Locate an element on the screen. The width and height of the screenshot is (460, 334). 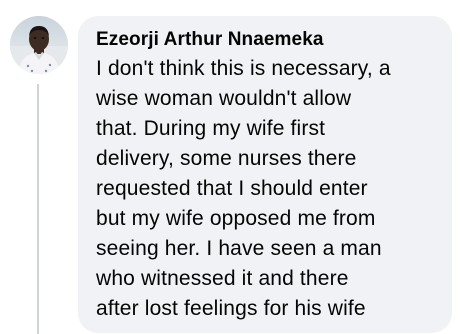
comment-text-line: wise woman wouldn't allow is located at coordinates (224, 98).